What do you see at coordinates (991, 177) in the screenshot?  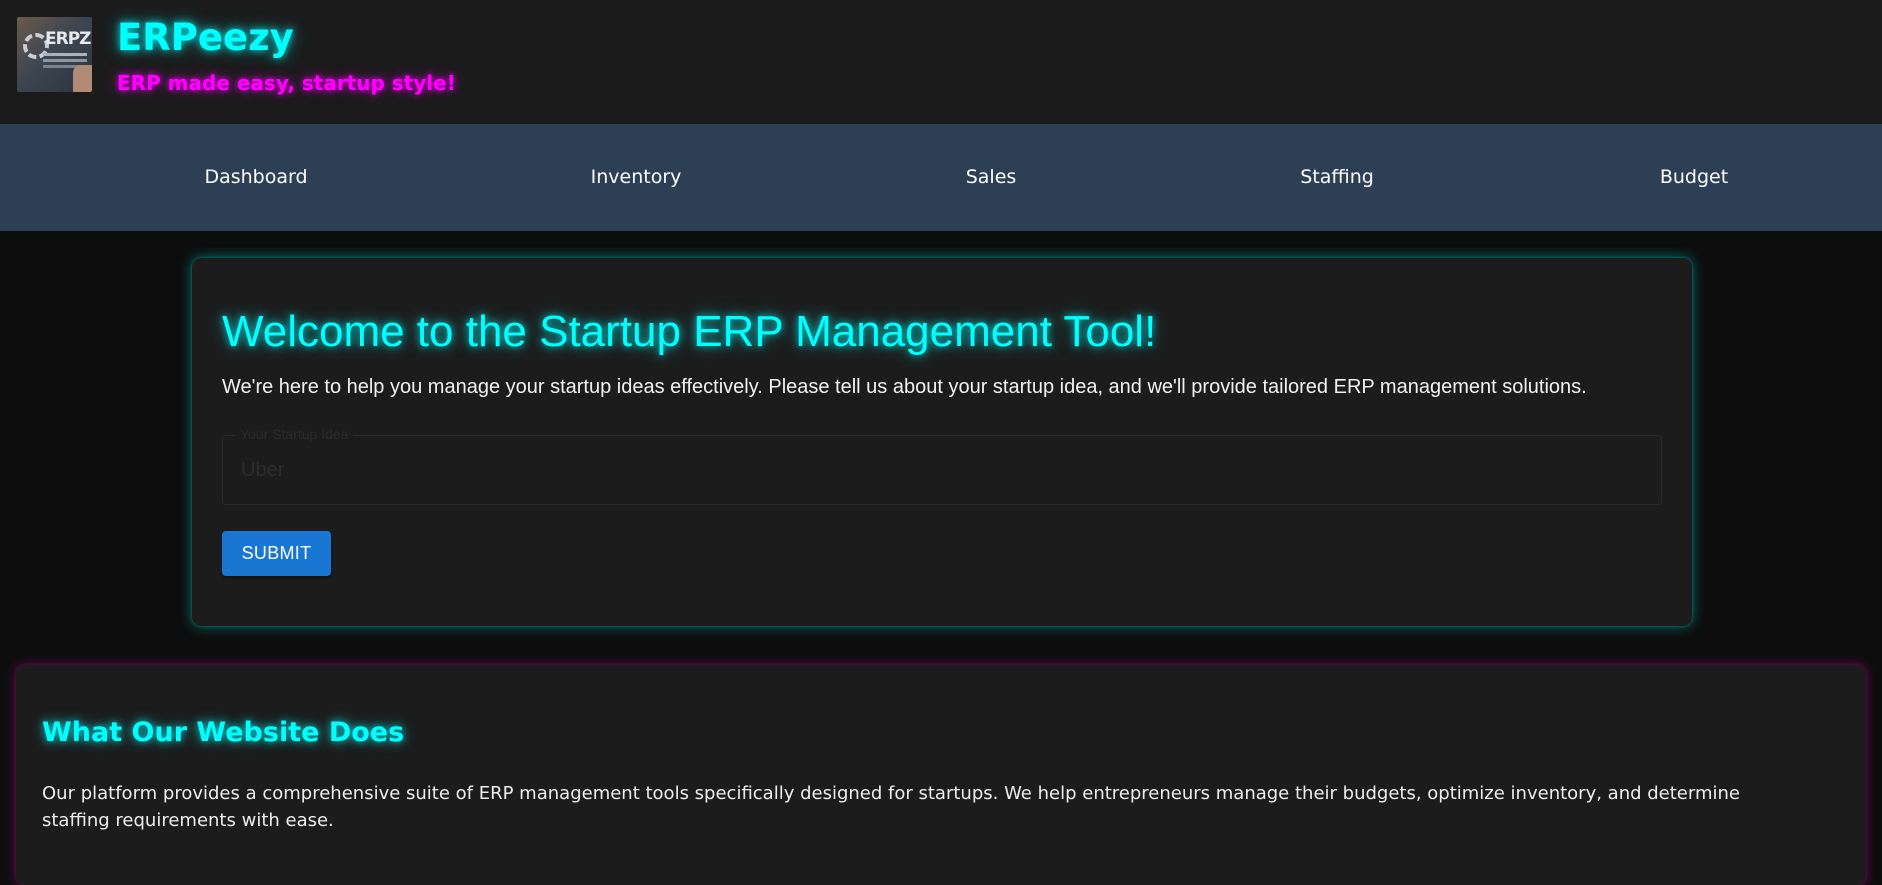 I see `nav-item-sales: Sales` at bounding box center [991, 177].